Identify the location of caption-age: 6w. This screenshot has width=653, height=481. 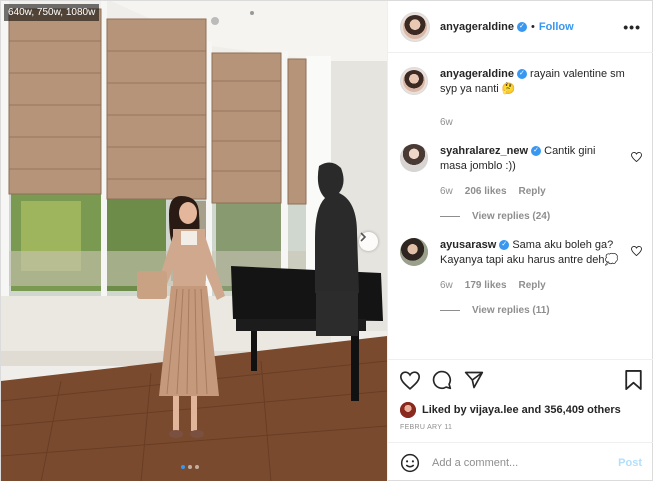
(446, 122).